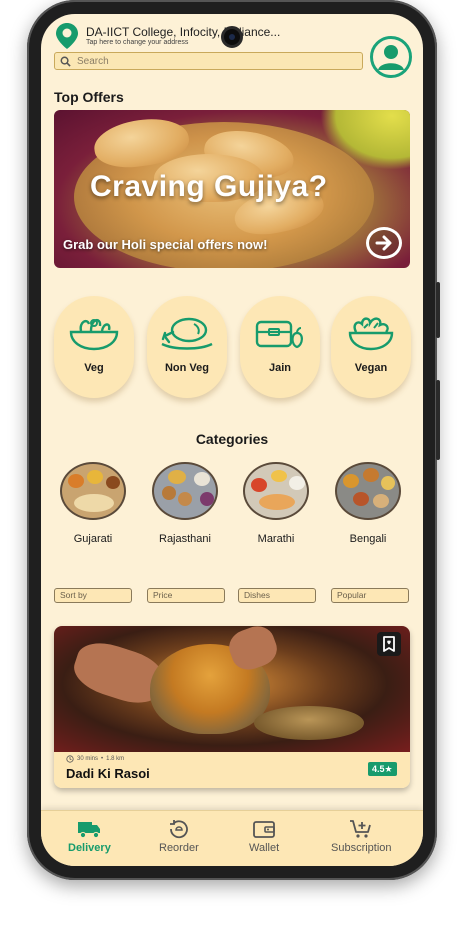 The height and width of the screenshot is (932, 476). I want to click on restaurant-name: Dadi Ki Rasoi, so click(108, 773).